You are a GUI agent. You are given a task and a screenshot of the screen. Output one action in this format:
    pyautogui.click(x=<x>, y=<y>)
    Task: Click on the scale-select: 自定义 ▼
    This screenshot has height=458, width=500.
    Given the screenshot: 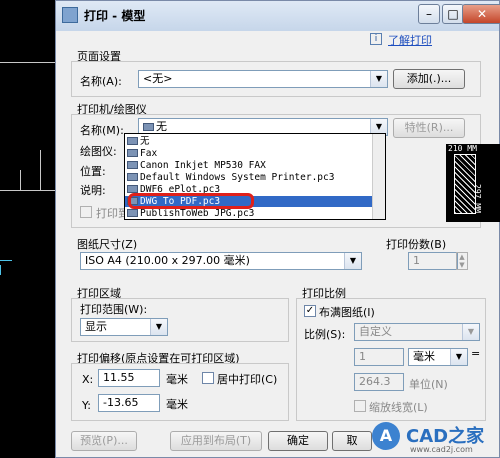 What is the action you would take?
    pyautogui.click(x=417, y=332)
    